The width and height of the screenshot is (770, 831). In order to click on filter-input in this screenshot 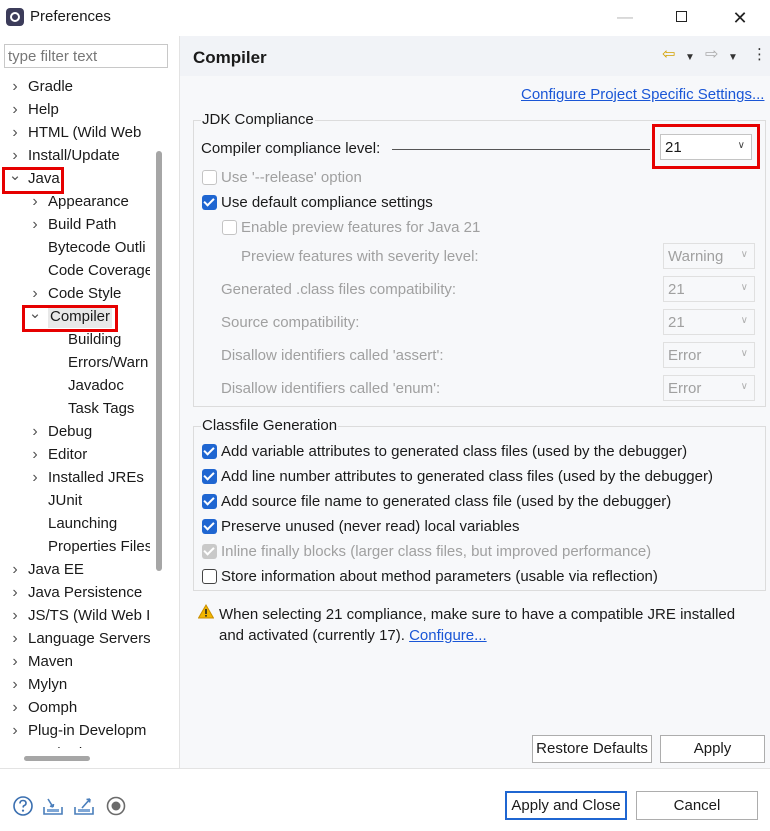, I will do `click(86, 56)`.